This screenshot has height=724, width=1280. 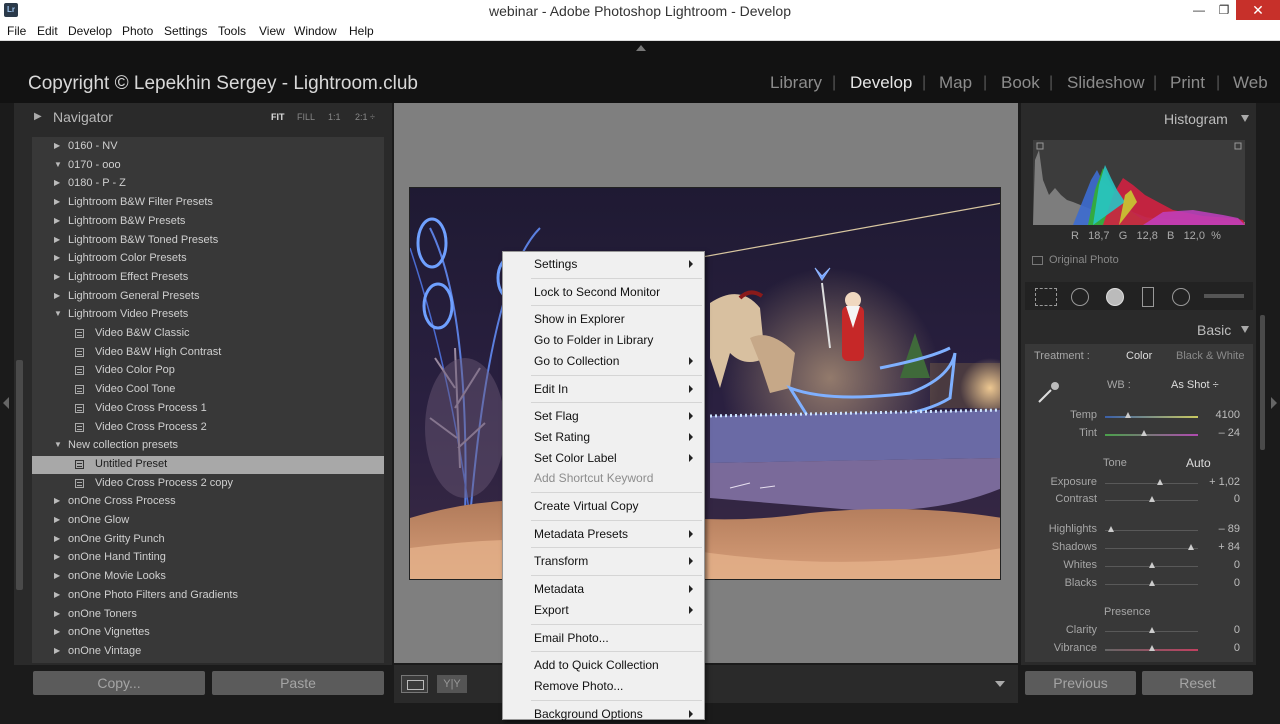 I want to click on adjustment-brush-icon, so click(x=1224, y=296).